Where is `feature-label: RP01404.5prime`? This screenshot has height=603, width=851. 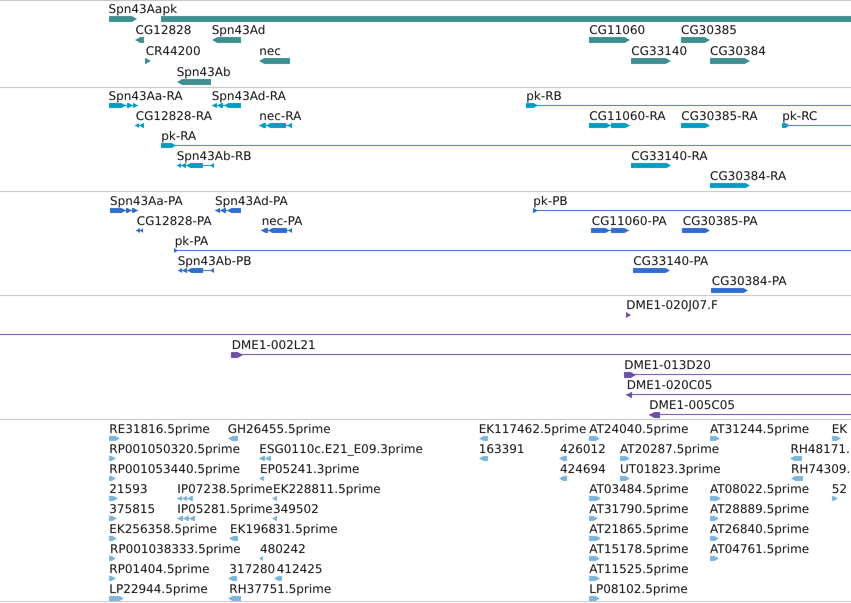 feature-label: RP01404.5prime is located at coordinates (159, 569).